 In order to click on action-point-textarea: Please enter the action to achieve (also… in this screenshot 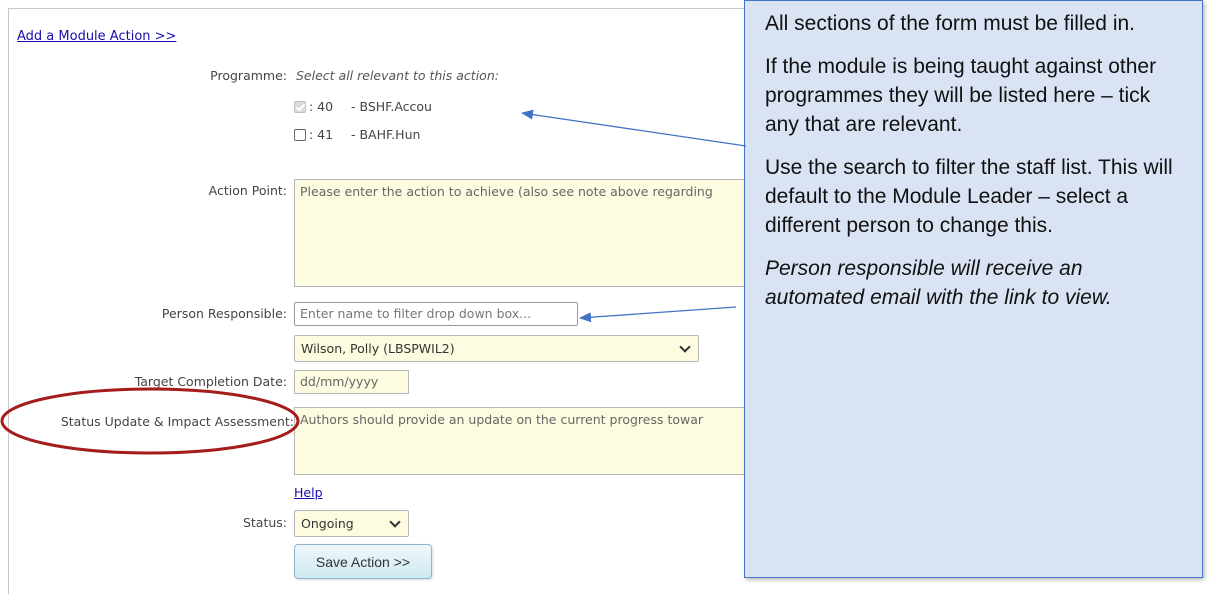, I will do `click(520, 233)`.